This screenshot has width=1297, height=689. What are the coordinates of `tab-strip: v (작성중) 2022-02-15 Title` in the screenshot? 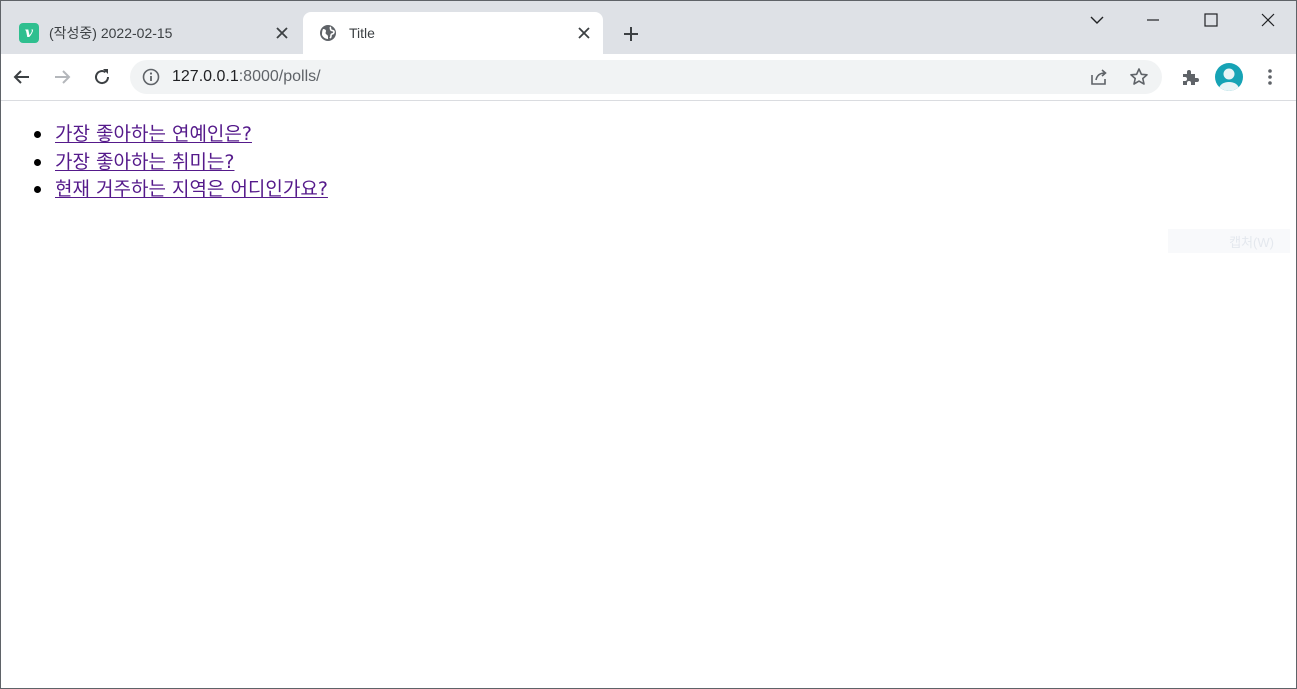 It's located at (648, 27).